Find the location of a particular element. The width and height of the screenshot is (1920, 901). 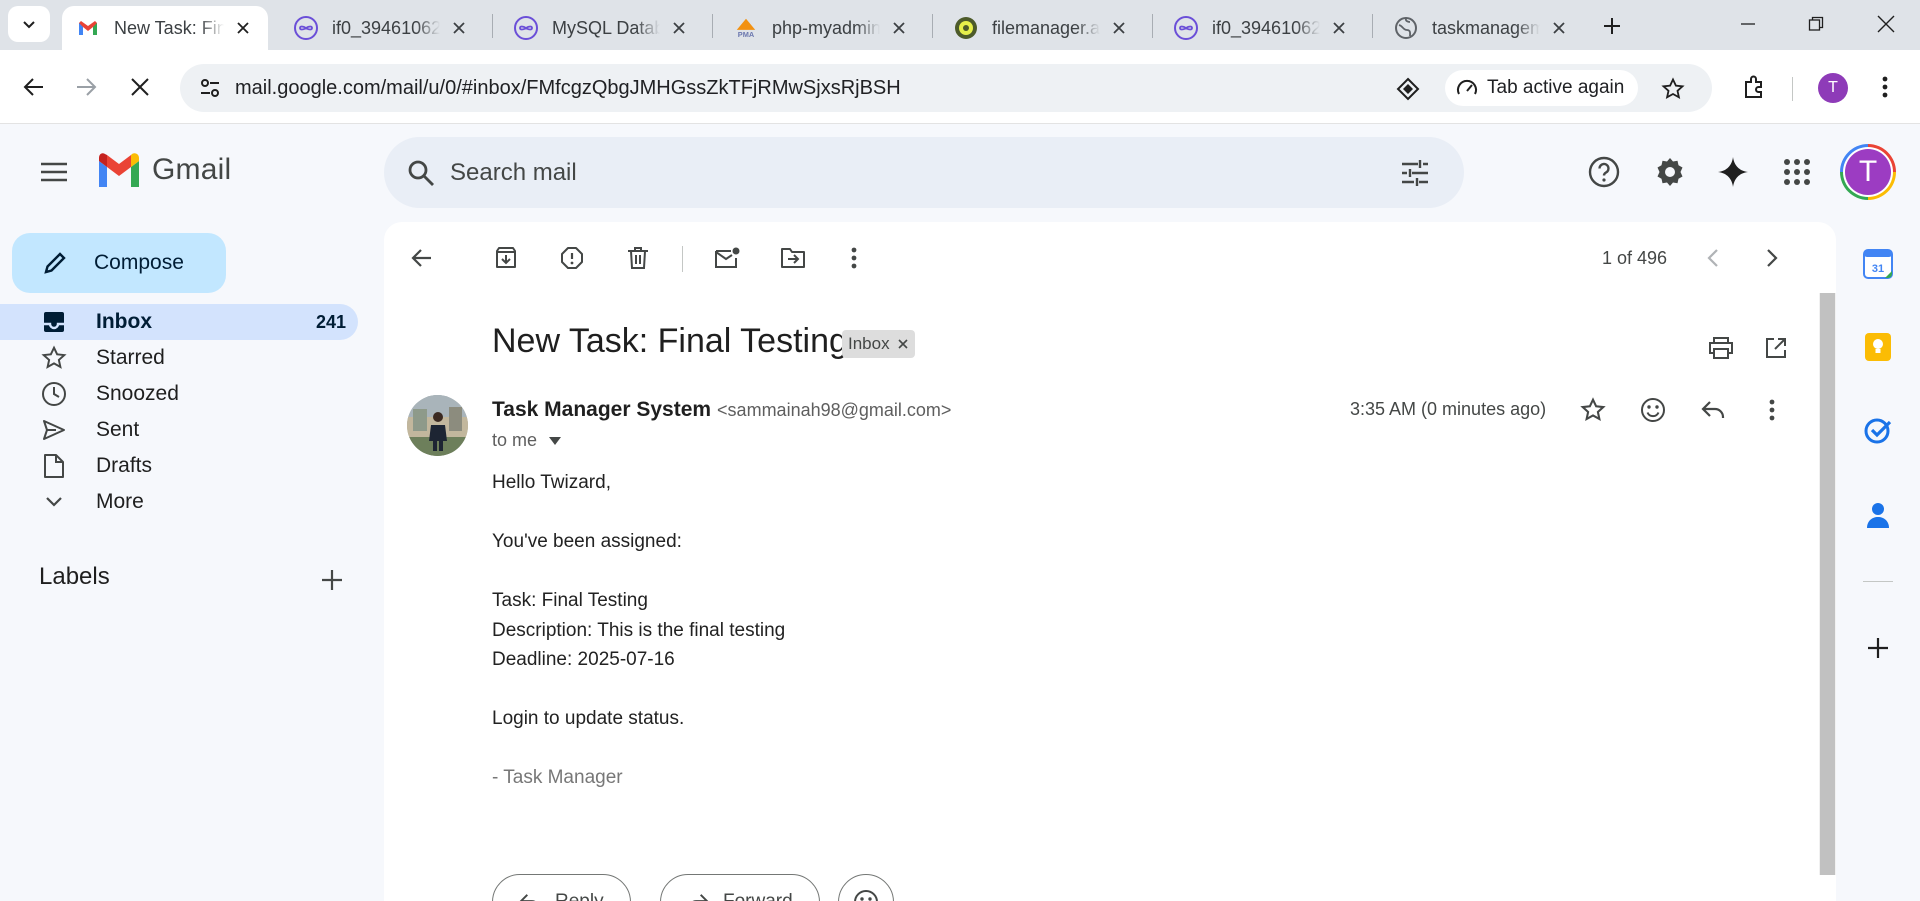

compose-button: Compose is located at coordinates (119, 263).